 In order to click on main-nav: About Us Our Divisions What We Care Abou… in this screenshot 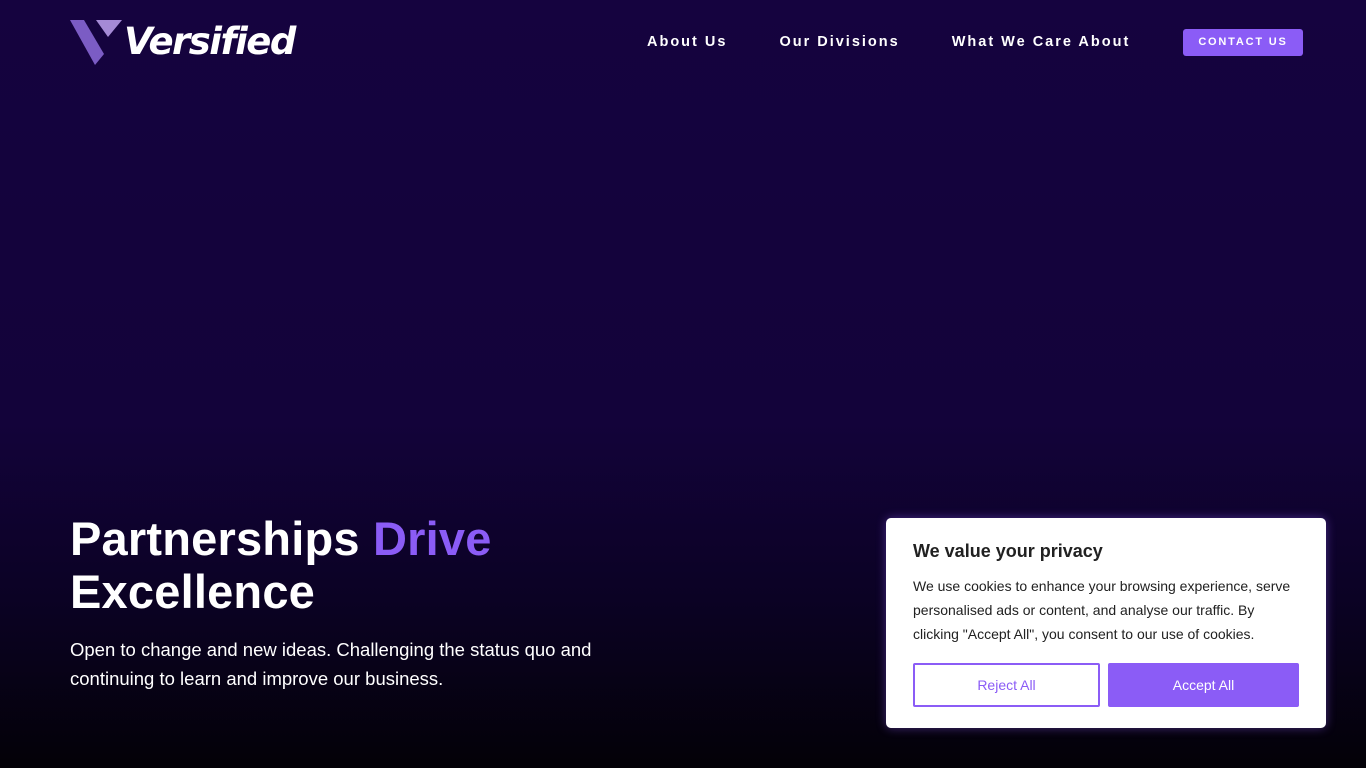, I will do `click(975, 42)`.